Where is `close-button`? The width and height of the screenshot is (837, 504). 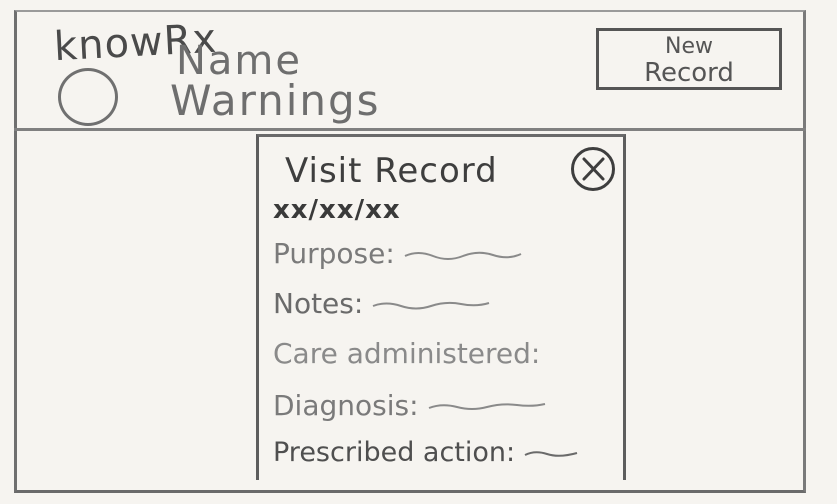
close-button is located at coordinates (593, 169).